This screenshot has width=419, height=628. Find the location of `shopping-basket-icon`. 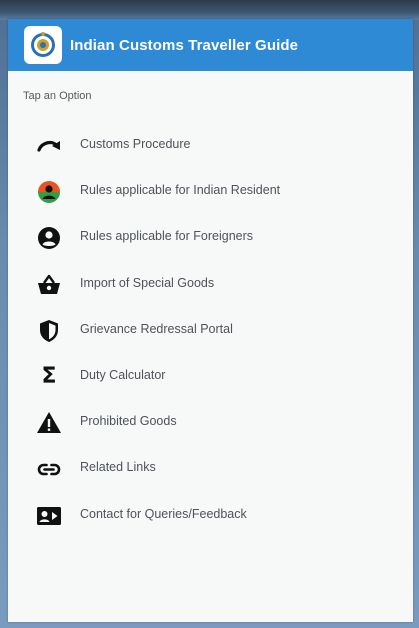

shopping-basket-icon is located at coordinates (49, 285).